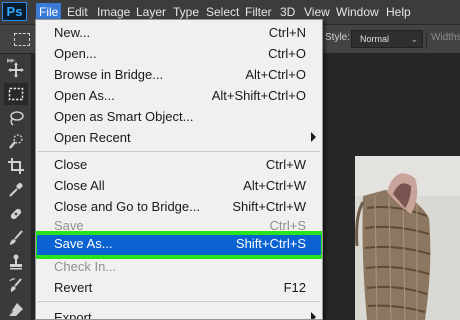 This screenshot has width=460, height=320. I want to click on menu-item-browse-in-bridge: Browse in Bridge... Alt+Ctrl+O, so click(179, 75).